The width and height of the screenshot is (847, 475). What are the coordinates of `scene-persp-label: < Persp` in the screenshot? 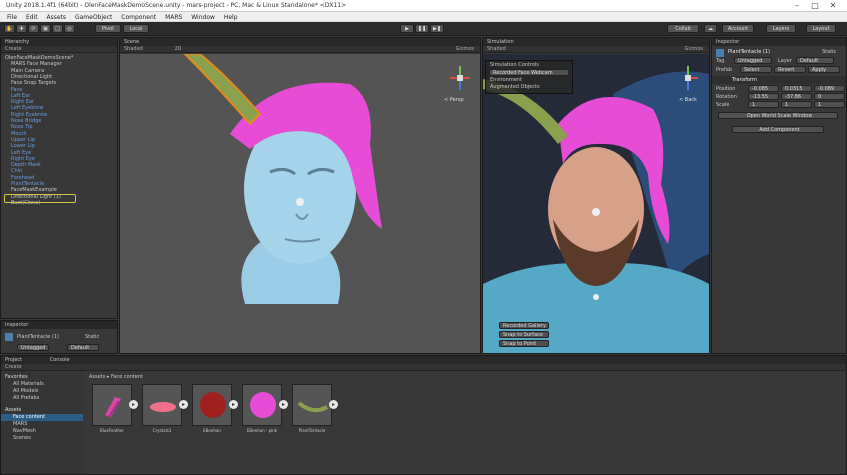 It's located at (454, 100).